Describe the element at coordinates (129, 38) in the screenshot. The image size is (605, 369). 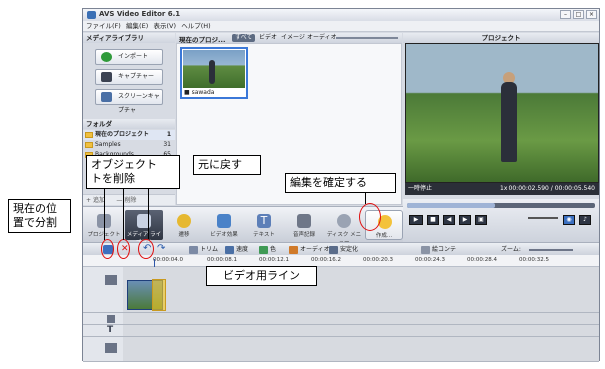
I see `library-header: メディアライブラリ` at that location.